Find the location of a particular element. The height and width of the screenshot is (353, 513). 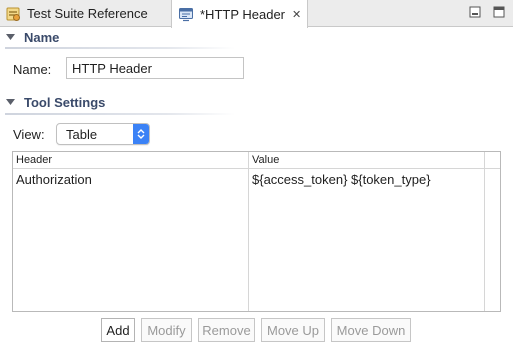

select-arrows-icon is located at coordinates (141, 134).